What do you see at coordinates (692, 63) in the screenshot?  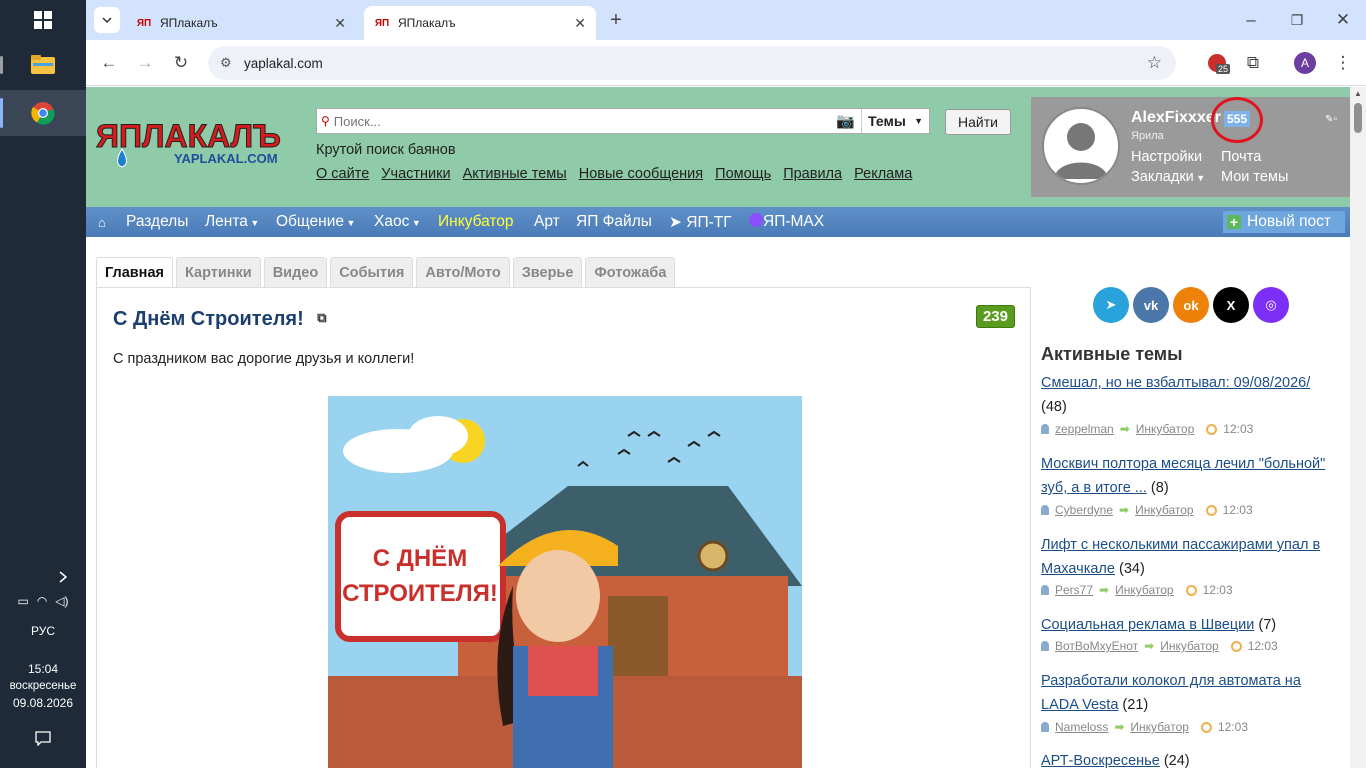 I see `address-bar: ⚙ yaplakal.com ☆` at bounding box center [692, 63].